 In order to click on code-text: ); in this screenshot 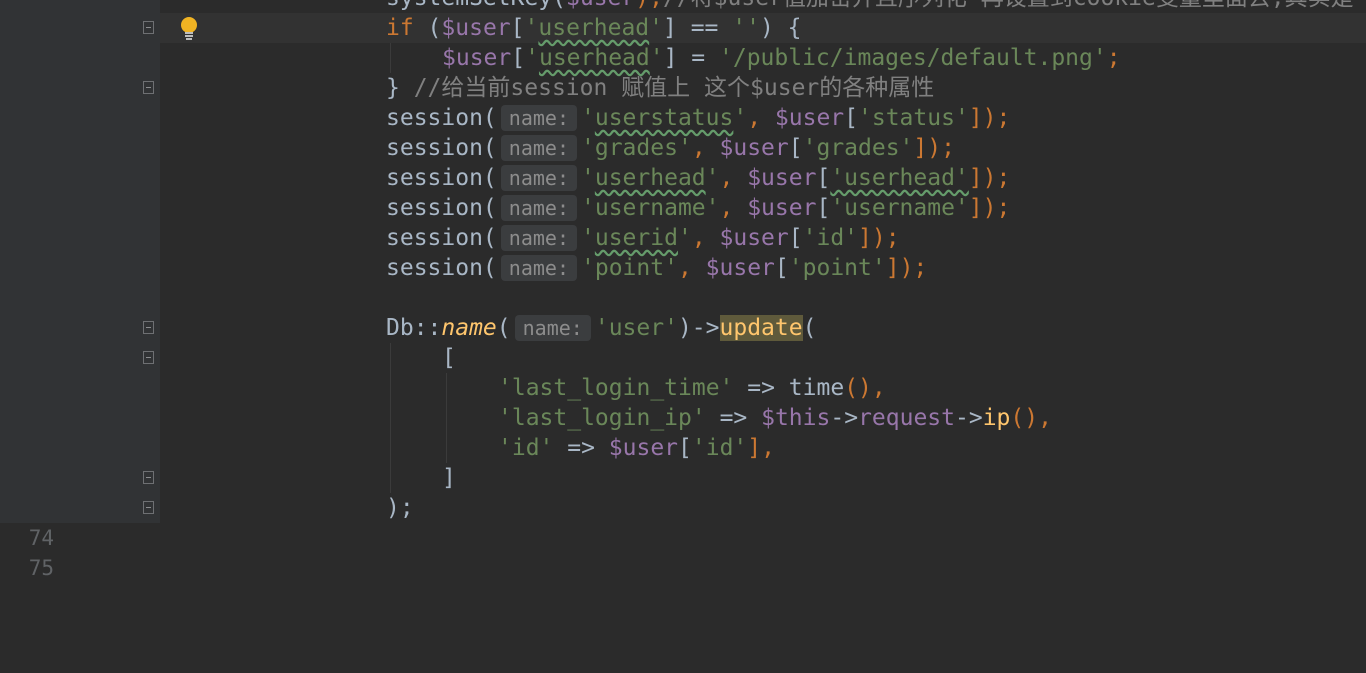, I will do `click(400, 508)`.